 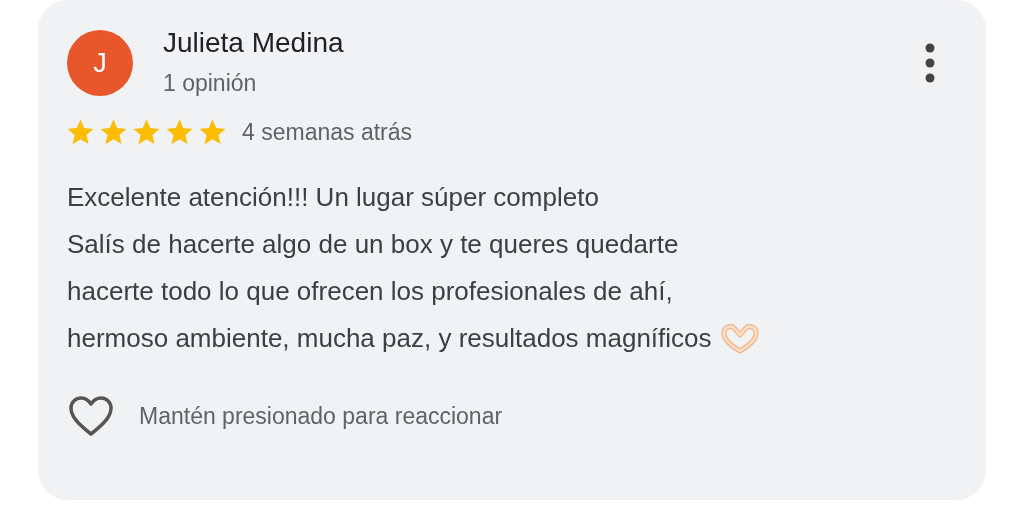 What do you see at coordinates (389, 338) in the screenshot?
I see `review-text: hermoso ambiente, mucha paz, y resultados magníficos` at bounding box center [389, 338].